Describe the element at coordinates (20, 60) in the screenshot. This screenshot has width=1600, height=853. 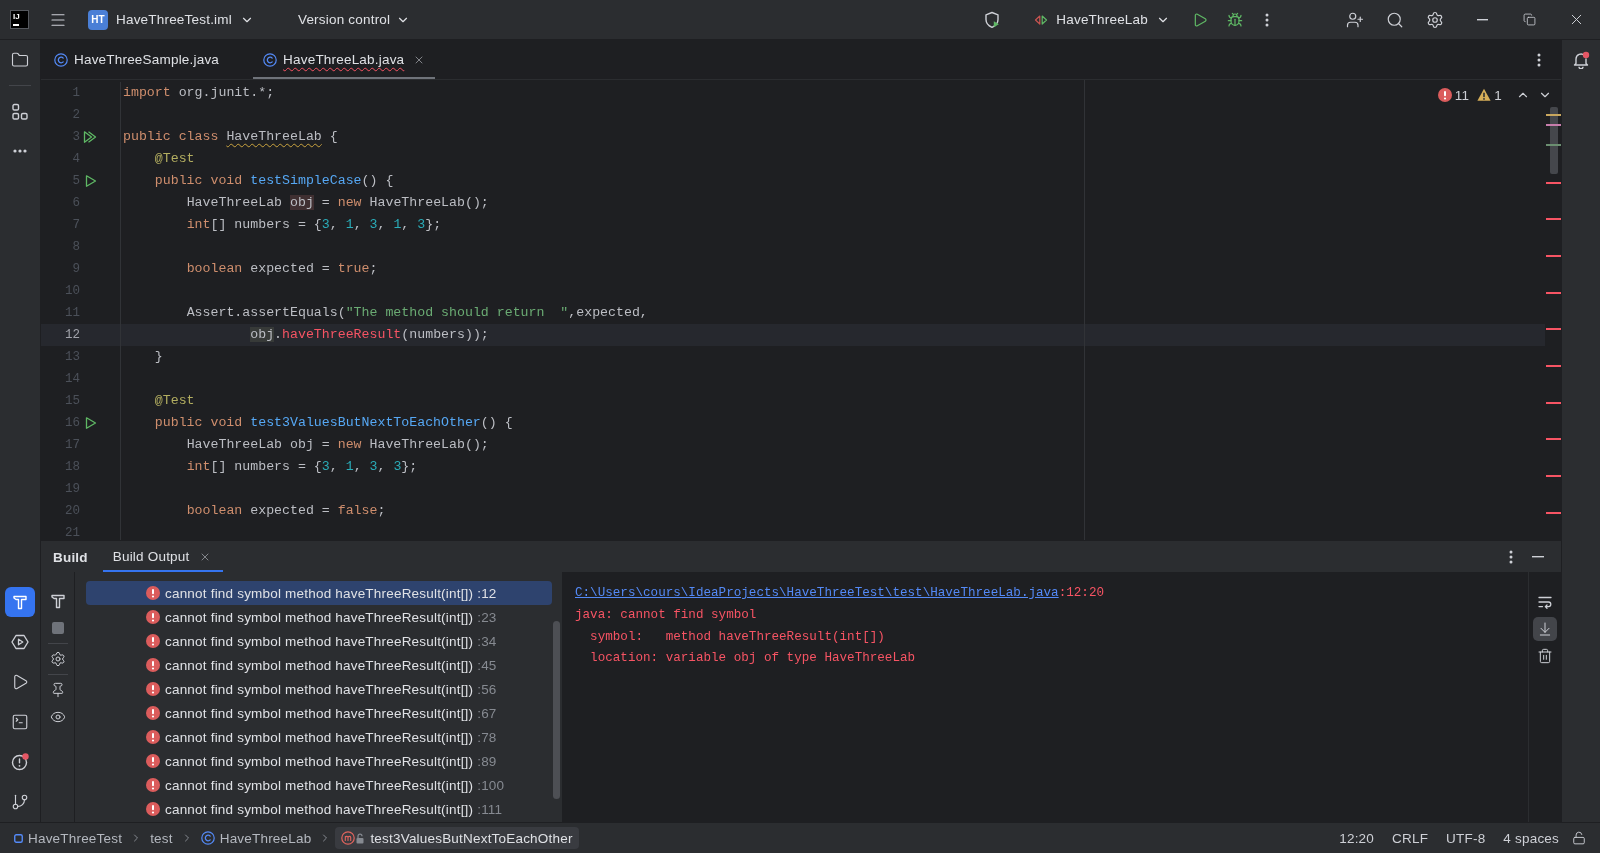
I see `folder-icon` at that location.